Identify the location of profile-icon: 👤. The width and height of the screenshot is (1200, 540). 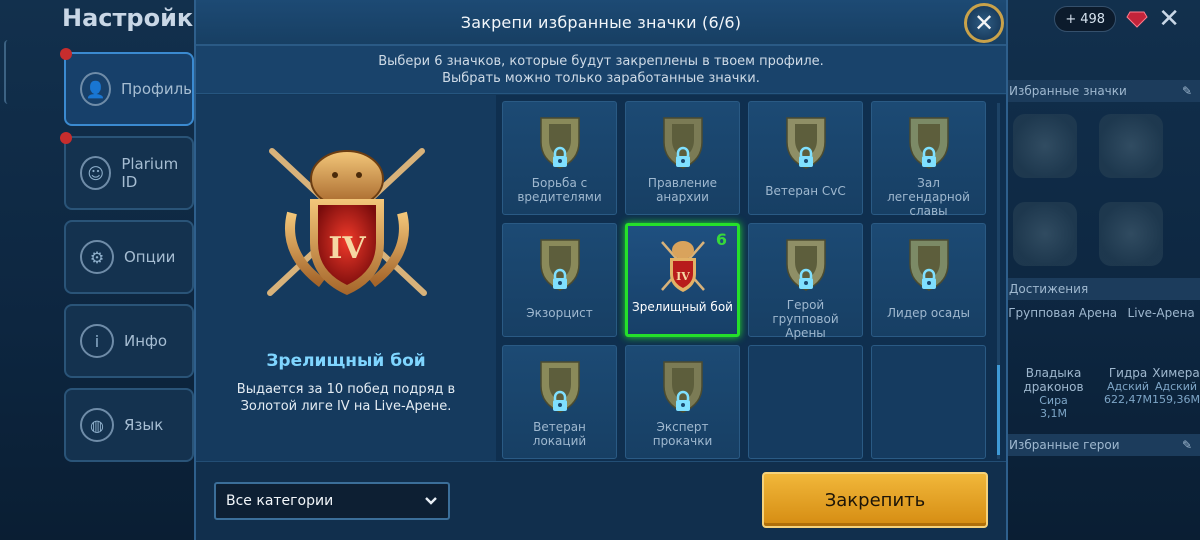
(96, 89).